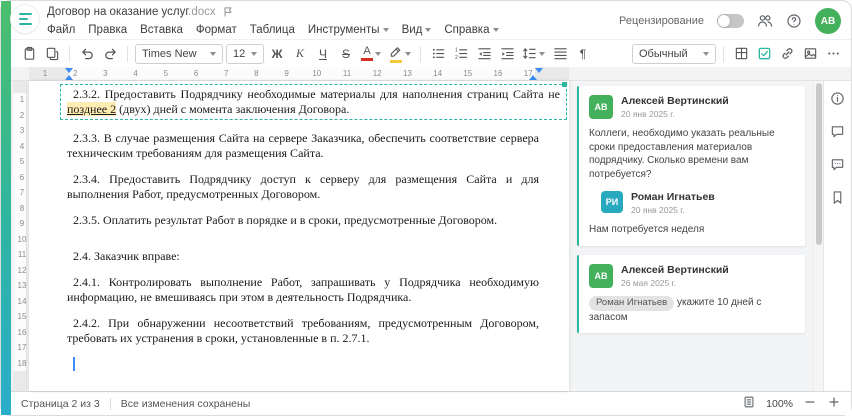 The image size is (852, 416). I want to click on fit-page-icon, so click(749, 403).